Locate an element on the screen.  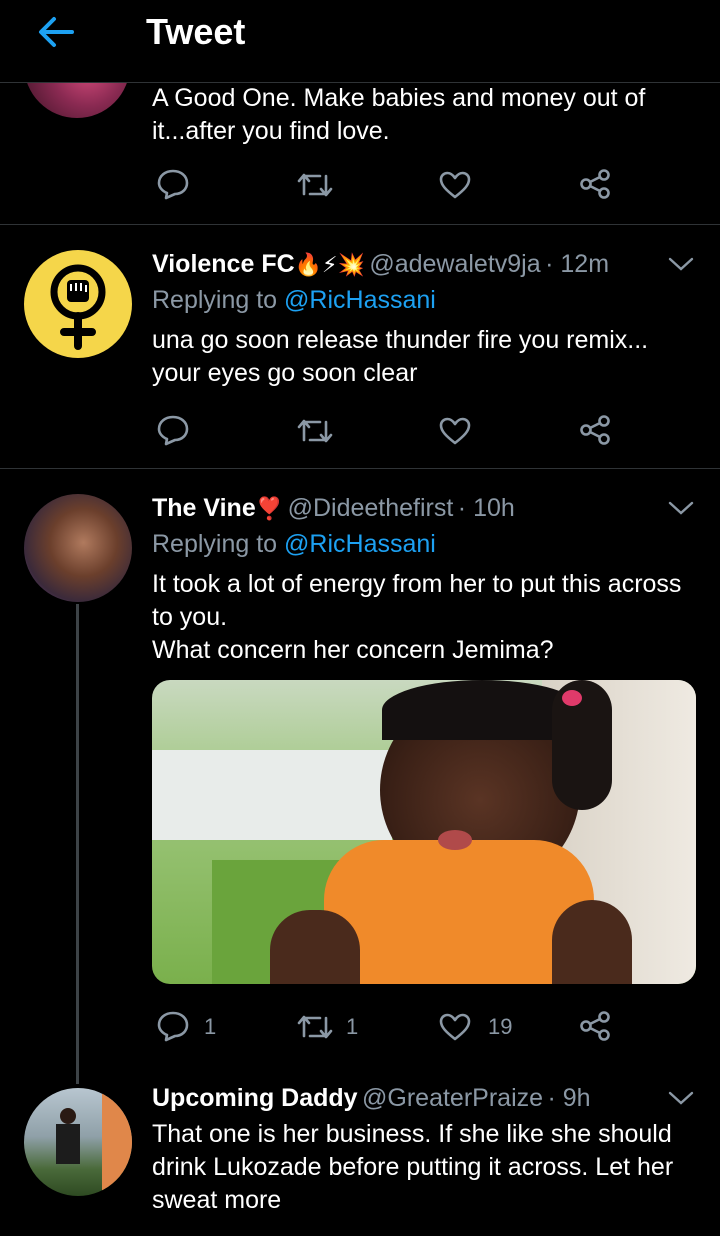
back-arrow-icon is located at coordinates (56, 32).